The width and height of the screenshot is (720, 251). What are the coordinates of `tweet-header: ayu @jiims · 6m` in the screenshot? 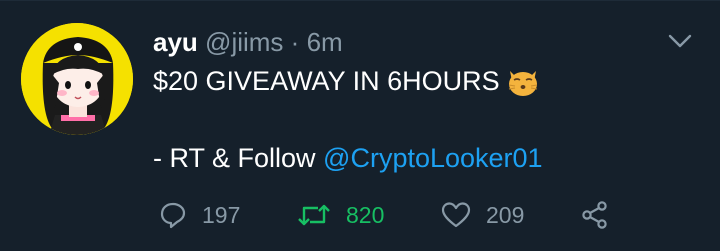 It's located at (248, 42).